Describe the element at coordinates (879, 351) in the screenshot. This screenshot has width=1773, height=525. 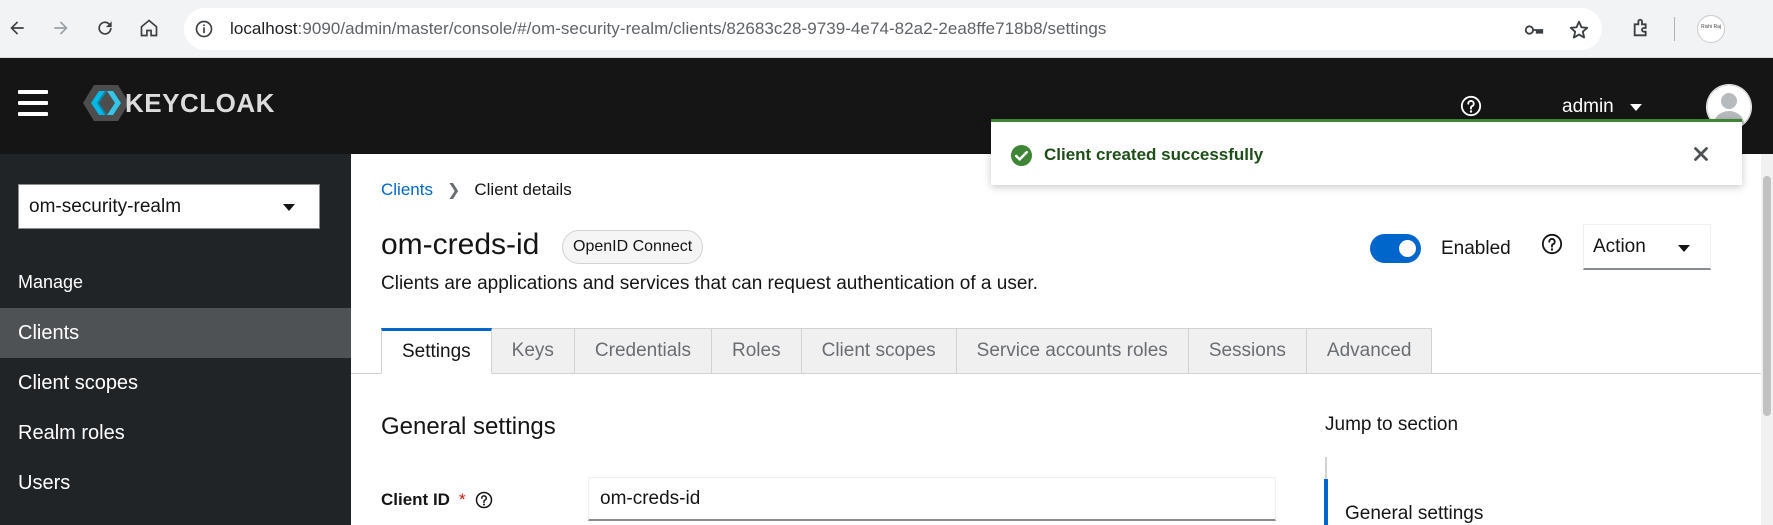
I see `tab-client-scopes: Client scopes` at that location.